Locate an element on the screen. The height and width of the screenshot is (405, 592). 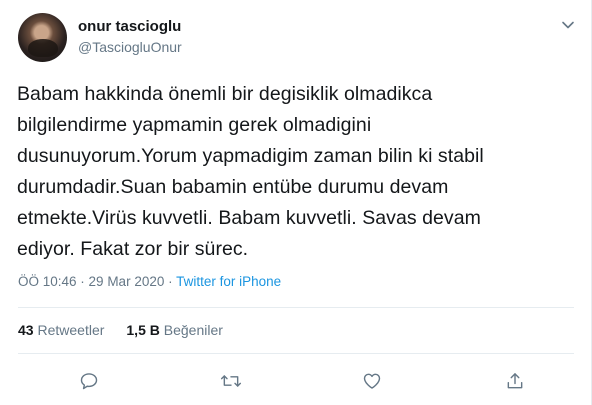
heart-icon is located at coordinates (372, 381).